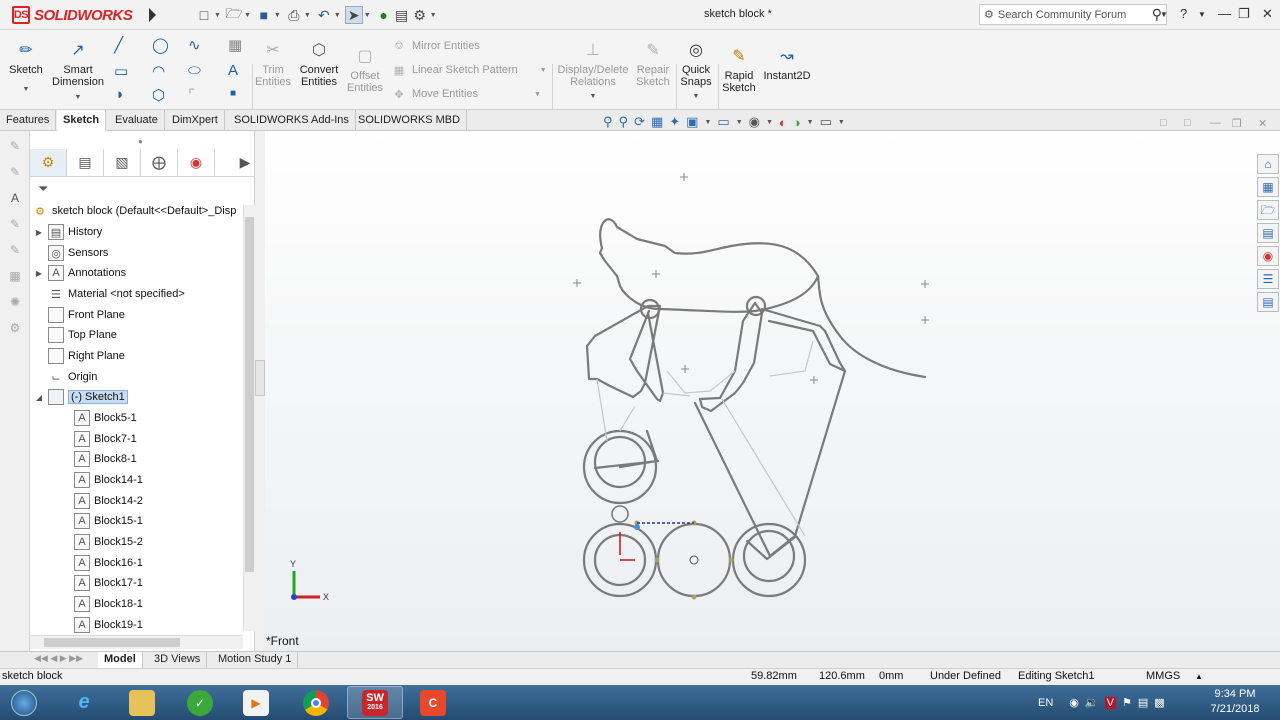 The height and width of the screenshot is (720, 1280). What do you see at coordinates (136, 642) in the screenshot?
I see `tree-horizontal-scrollbar` at bounding box center [136, 642].